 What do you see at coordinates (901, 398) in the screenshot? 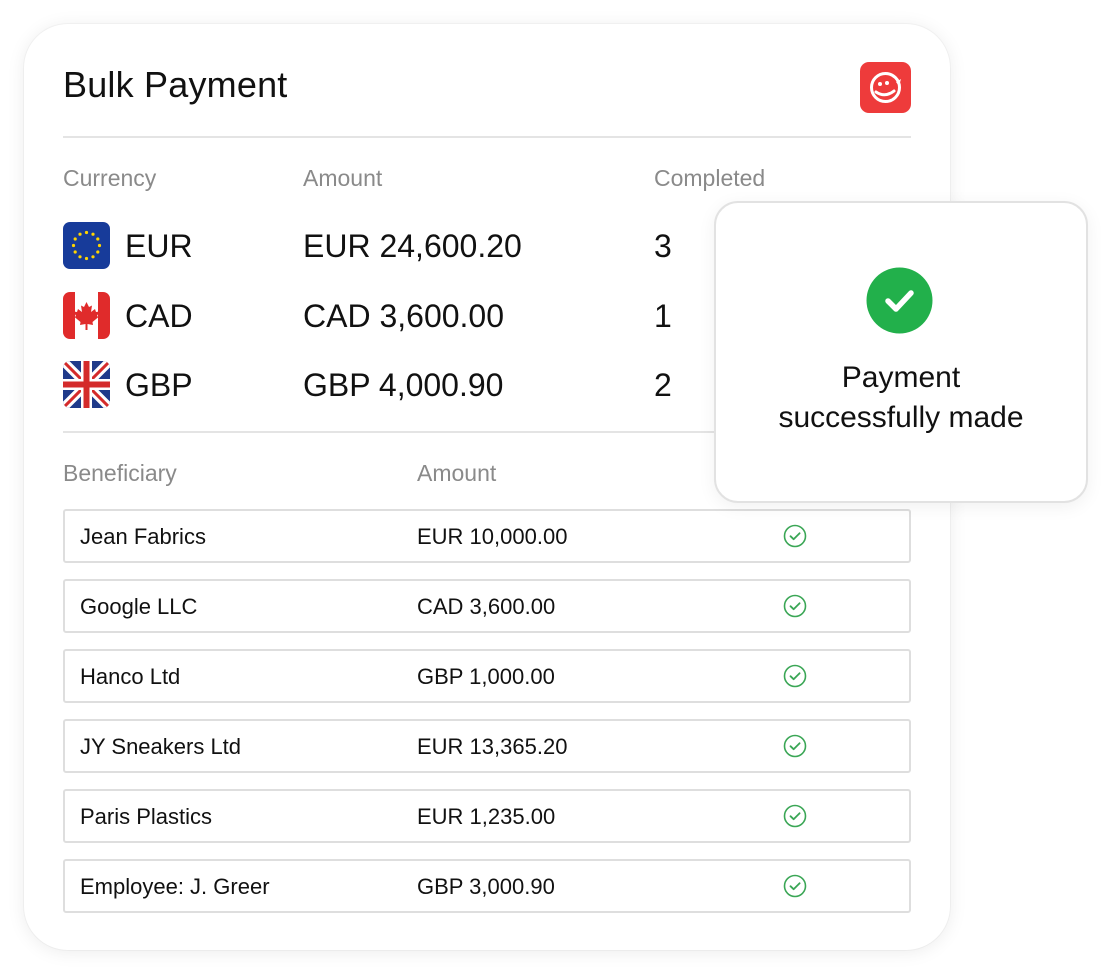
I see `toast-message: Payment successfully made` at bounding box center [901, 398].